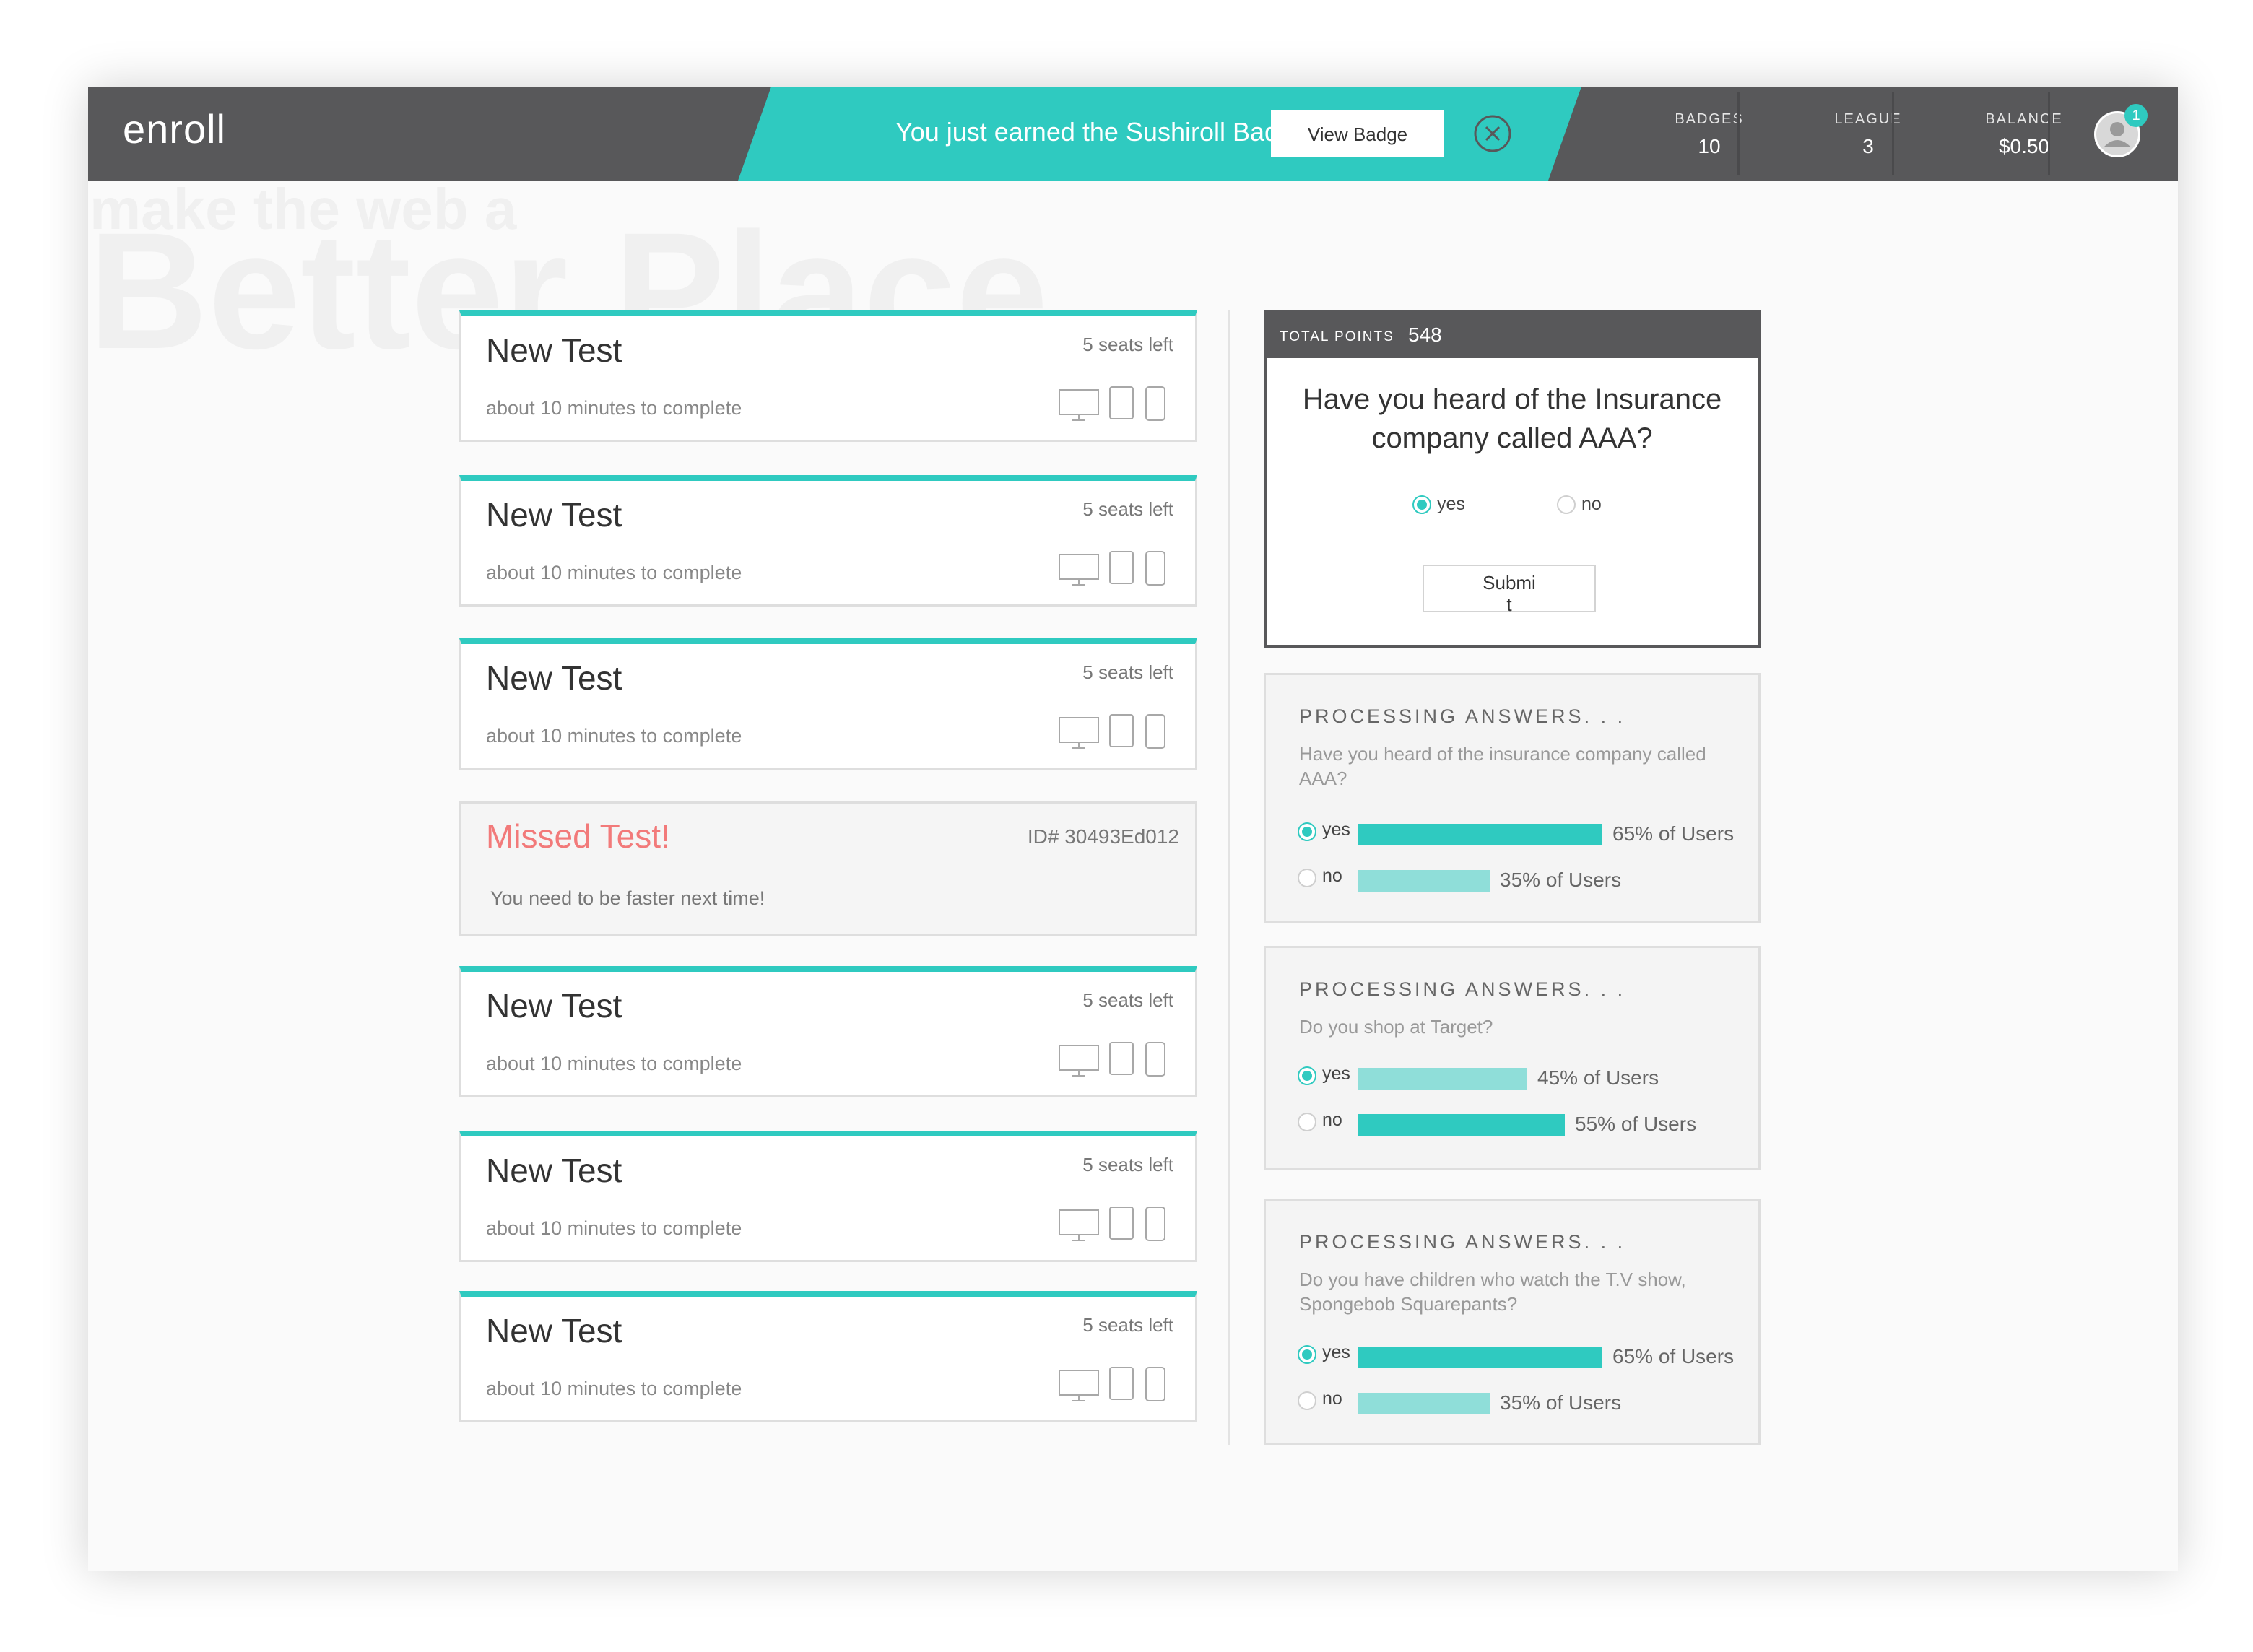 The image size is (2253, 1652). I want to click on results-question: Do you shop at Target?, so click(1396, 1027).